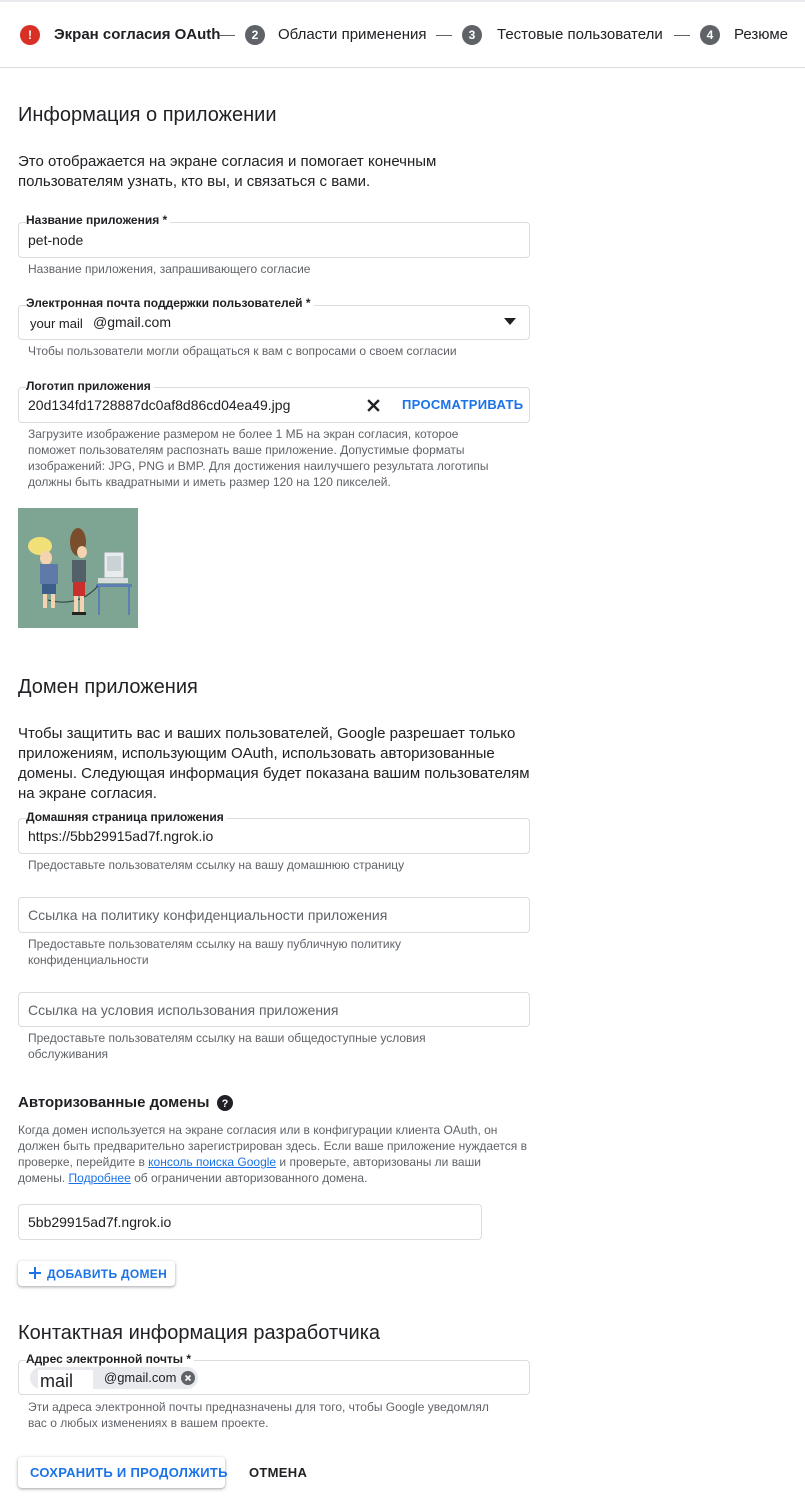 The image size is (805, 1497). What do you see at coordinates (212, 1162) in the screenshot?
I see `search-console-link: консоль поиска Google` at bounding box center [212, 1162].